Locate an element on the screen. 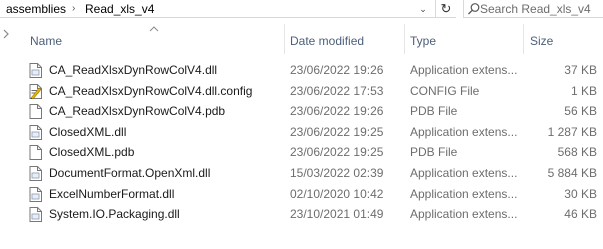  address-bar: assemblies › Read_xls_v4 ⌄ is located at coordinates (218, 9).